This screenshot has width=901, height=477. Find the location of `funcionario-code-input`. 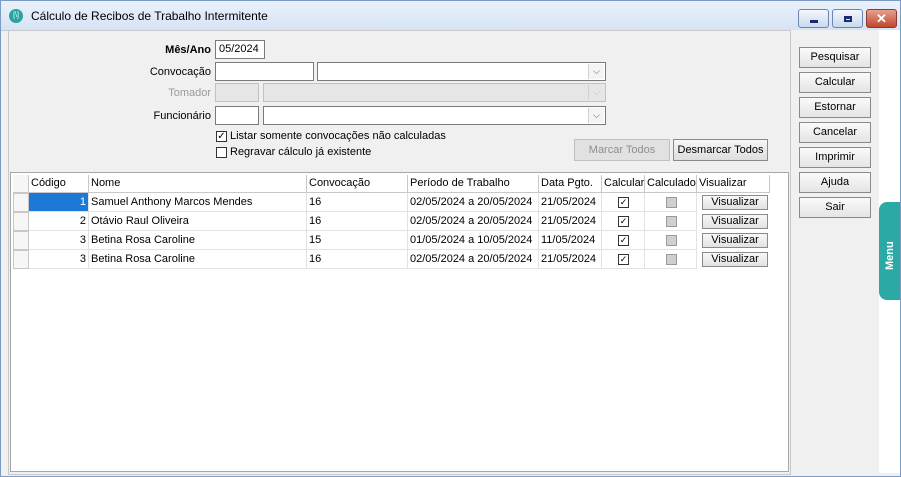

funcionario-code-input is located at coordinates (237, 115).